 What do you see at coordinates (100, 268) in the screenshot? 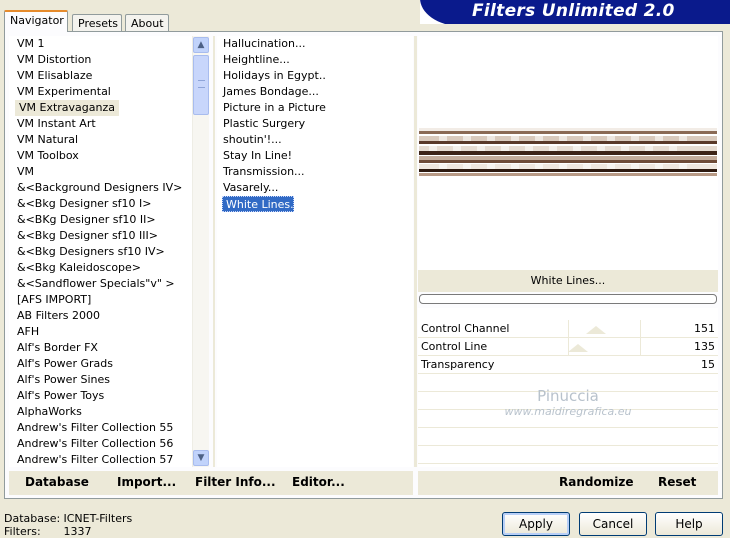
I see `category-item: &<Bkg Kaleidoscope>` at bounding box center [100, 268].